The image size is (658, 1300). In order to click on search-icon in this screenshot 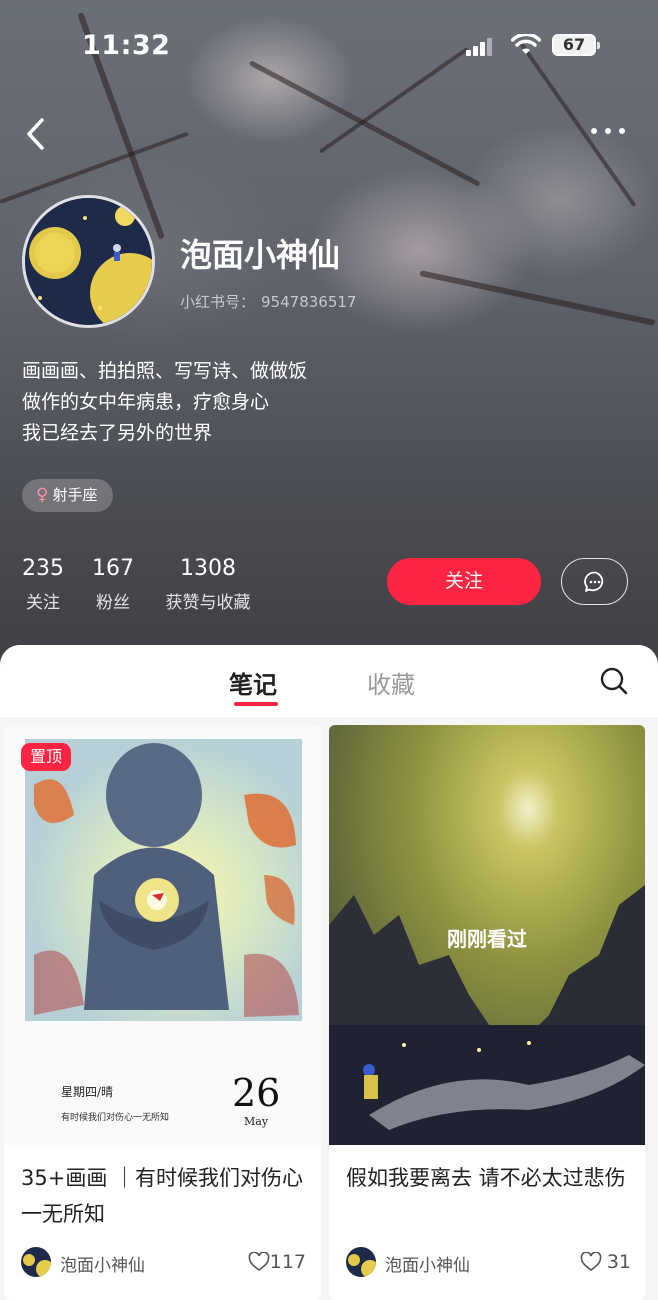, I will do `click(614, 681)`.